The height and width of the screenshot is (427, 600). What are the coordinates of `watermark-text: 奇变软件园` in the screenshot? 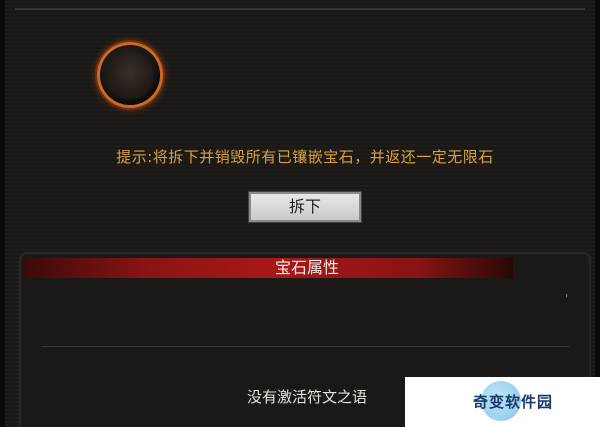 It's located at (513, 402).